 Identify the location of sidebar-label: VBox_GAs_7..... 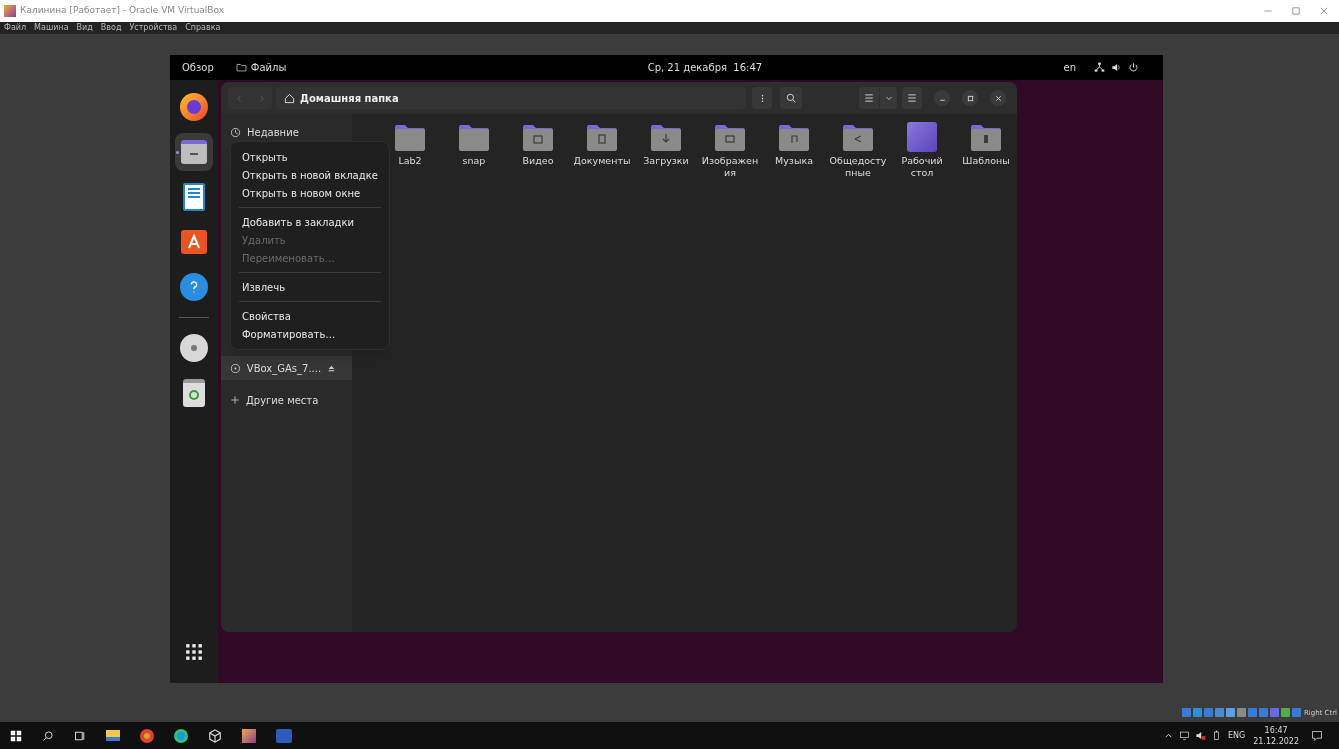
(284, 368).